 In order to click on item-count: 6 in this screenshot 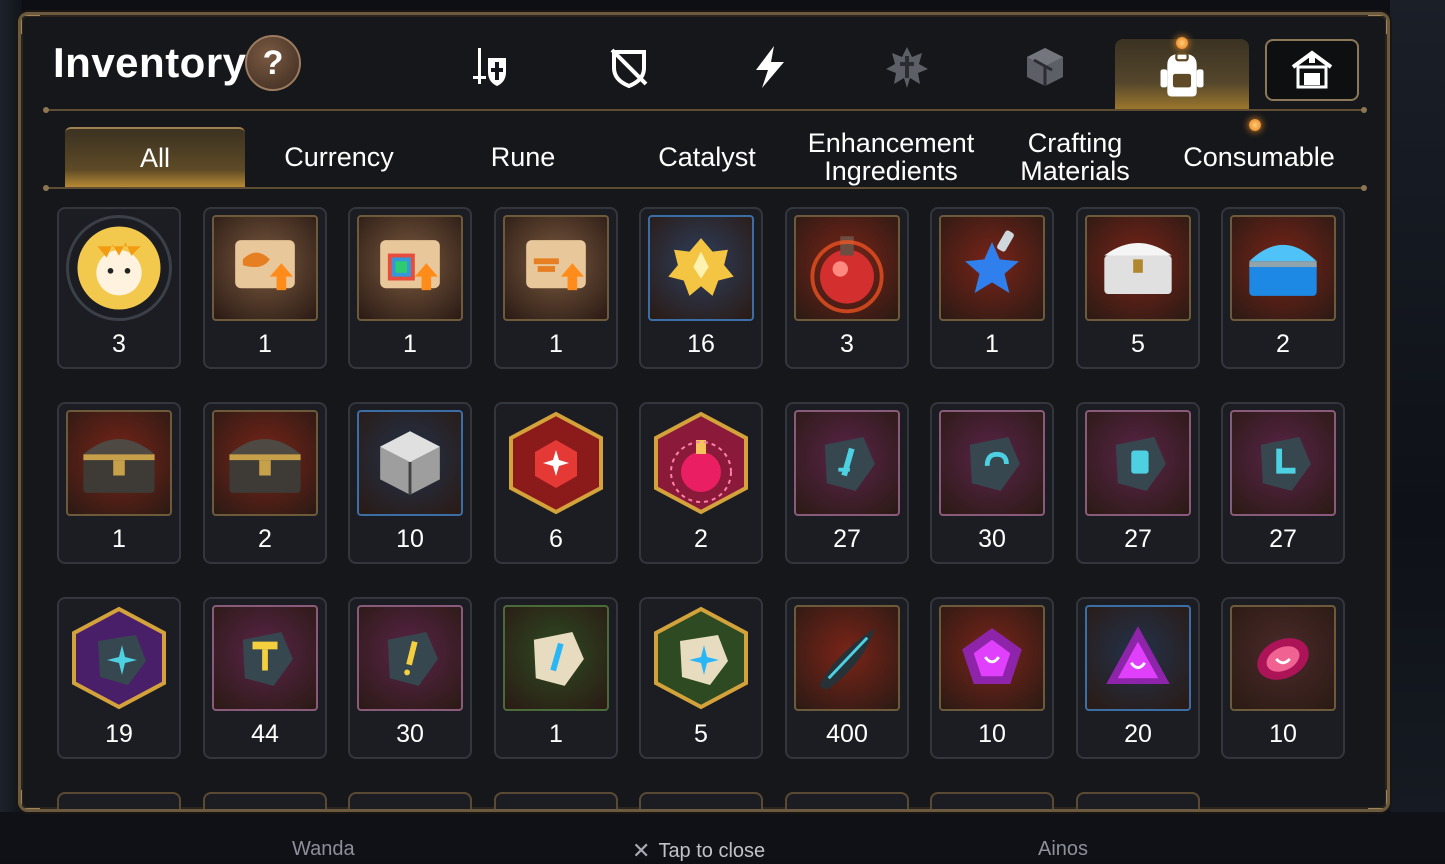, I will do `click(556, 539)`.